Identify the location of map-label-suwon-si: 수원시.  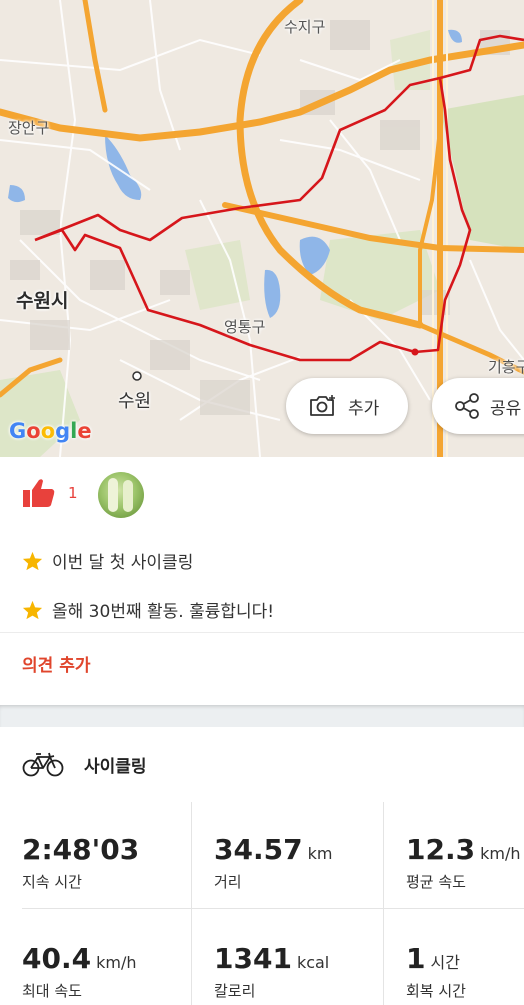
(42, 301).